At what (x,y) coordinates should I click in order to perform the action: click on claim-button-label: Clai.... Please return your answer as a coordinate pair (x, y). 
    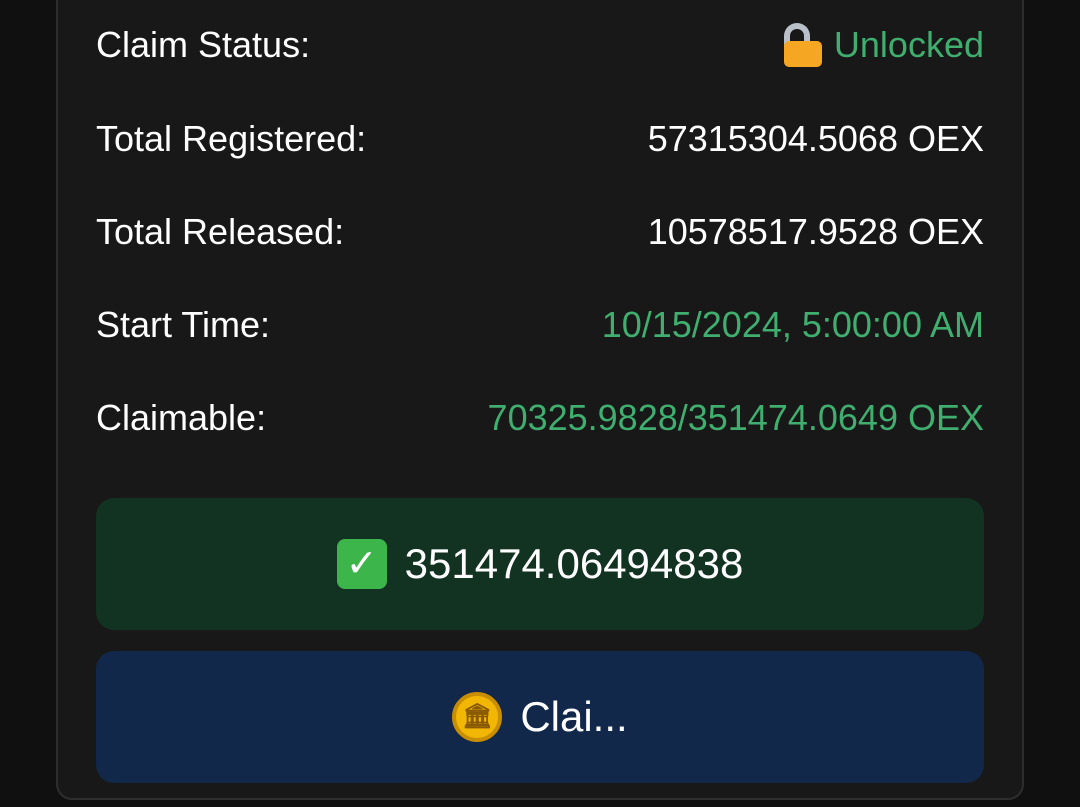
    Looking at the image, I should click on (574, 716).